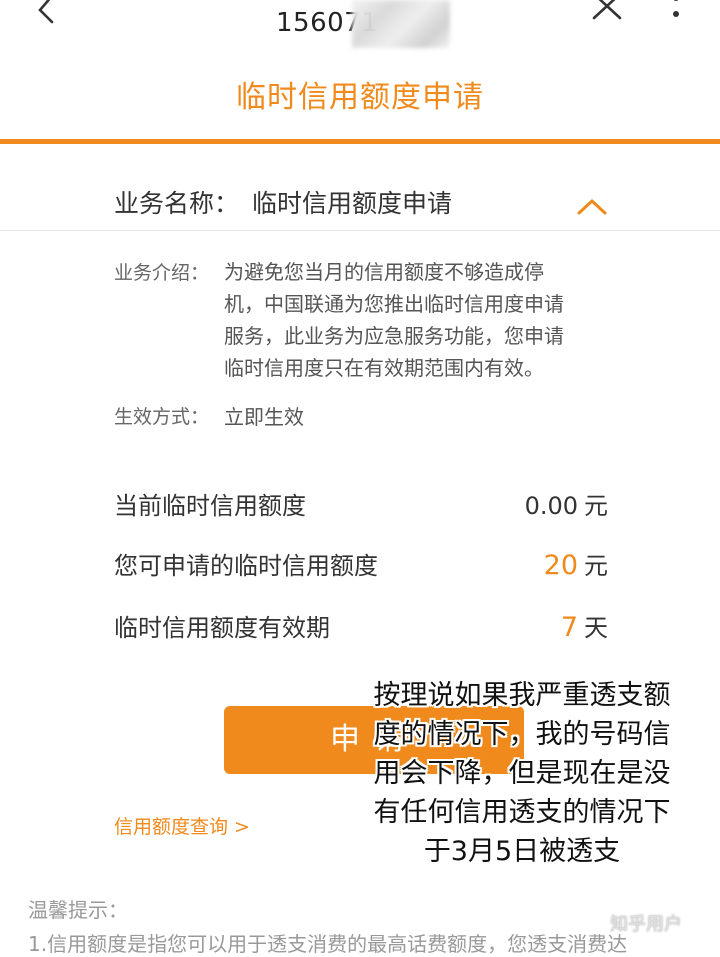 This screenshot has width=720, height=957. I want to click on available-credit-value: 20 元, so click(576, 563).